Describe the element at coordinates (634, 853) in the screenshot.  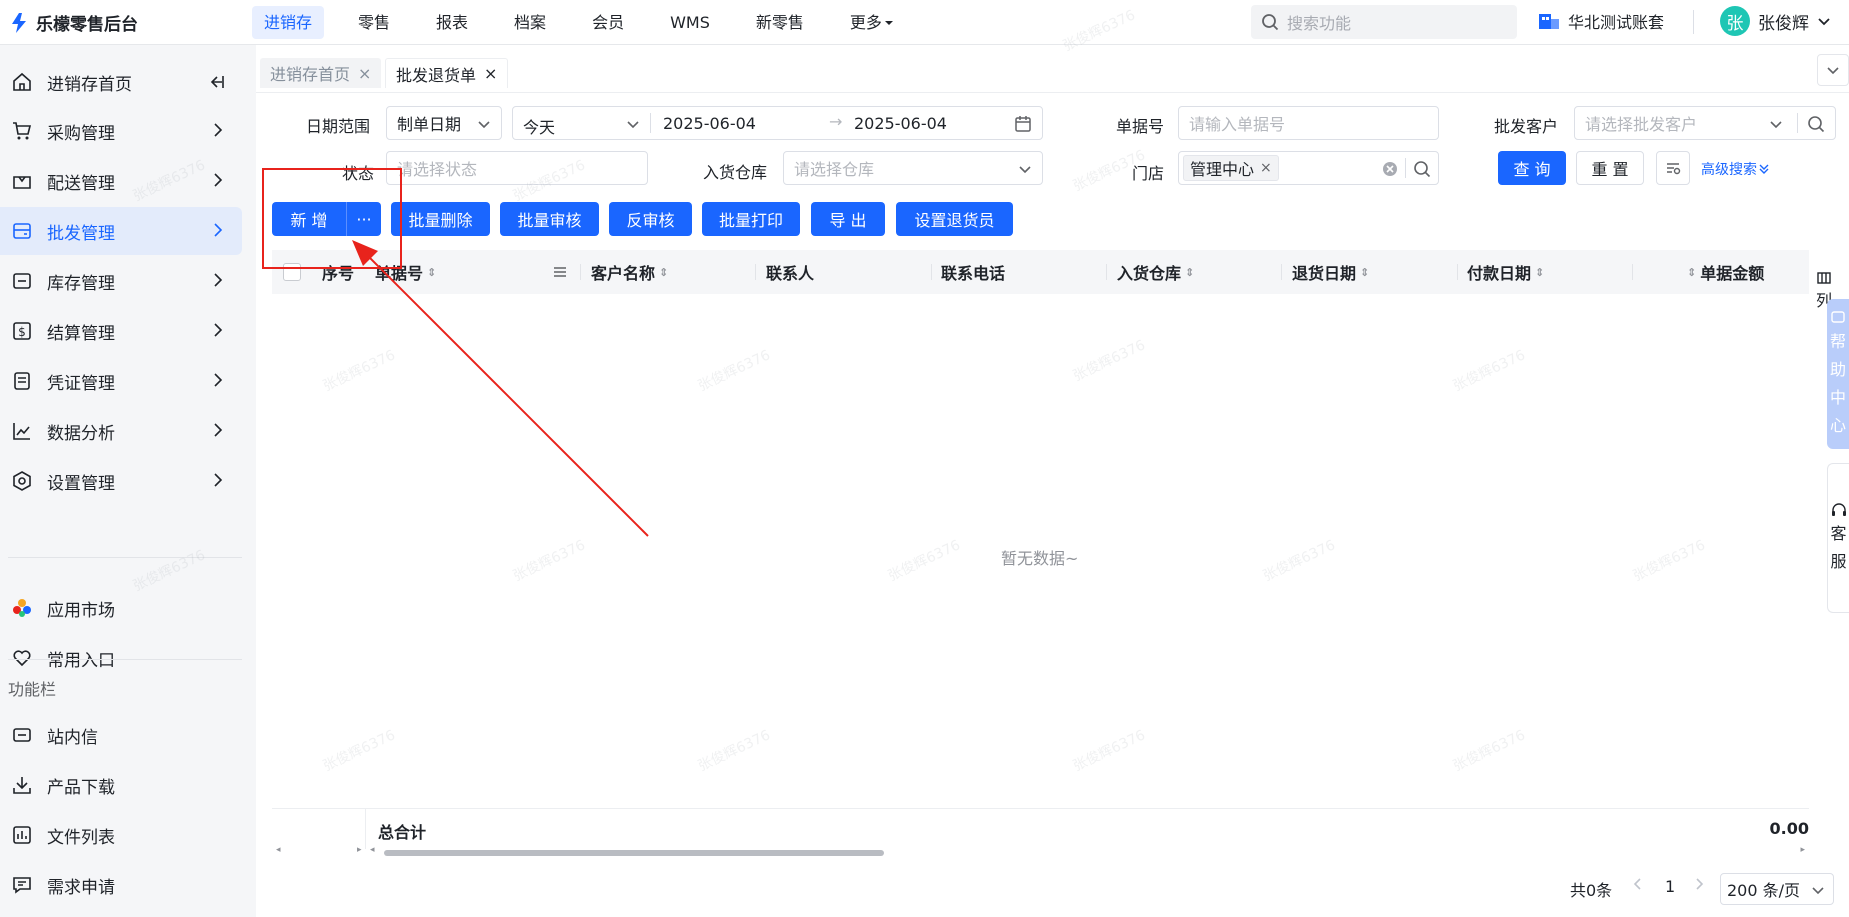
I see `scrollbar-thumb` at that location.